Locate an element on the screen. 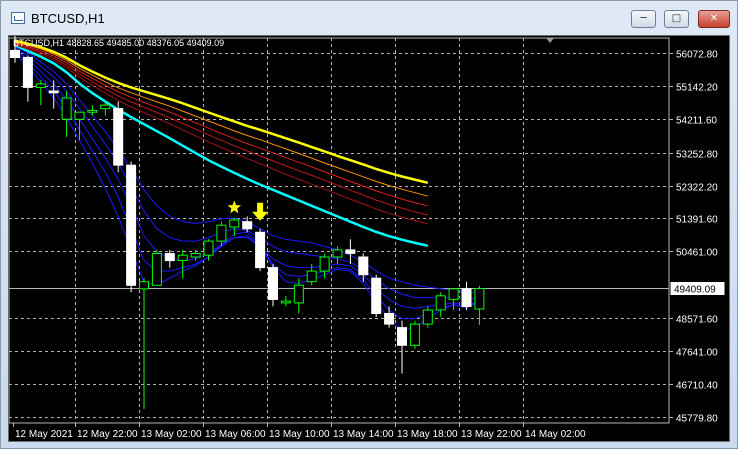 Image resolution: width=740 pixels, height=451 pixels. close-icon: ✕ is located at coordinates (714, 18).